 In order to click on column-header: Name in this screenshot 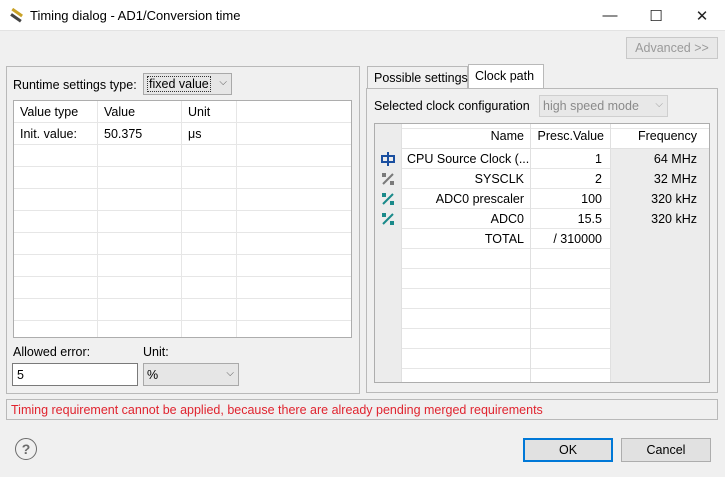, I will do `click(465, 136)`.